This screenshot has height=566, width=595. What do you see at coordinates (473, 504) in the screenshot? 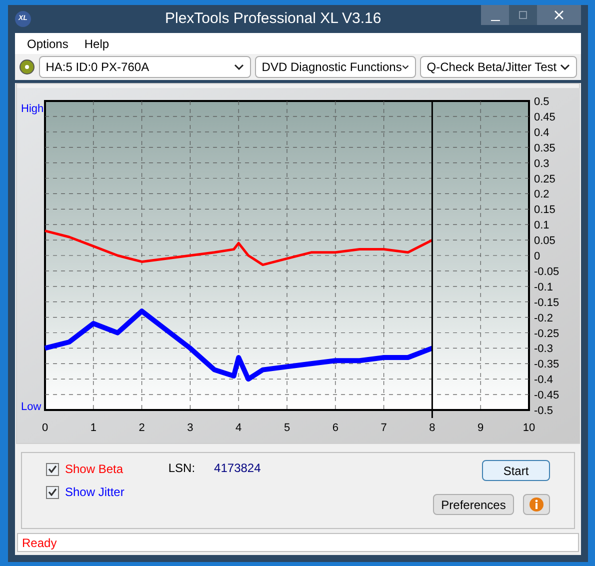
I see `preferences-button: Preferences` at bounding box center [473, 504].